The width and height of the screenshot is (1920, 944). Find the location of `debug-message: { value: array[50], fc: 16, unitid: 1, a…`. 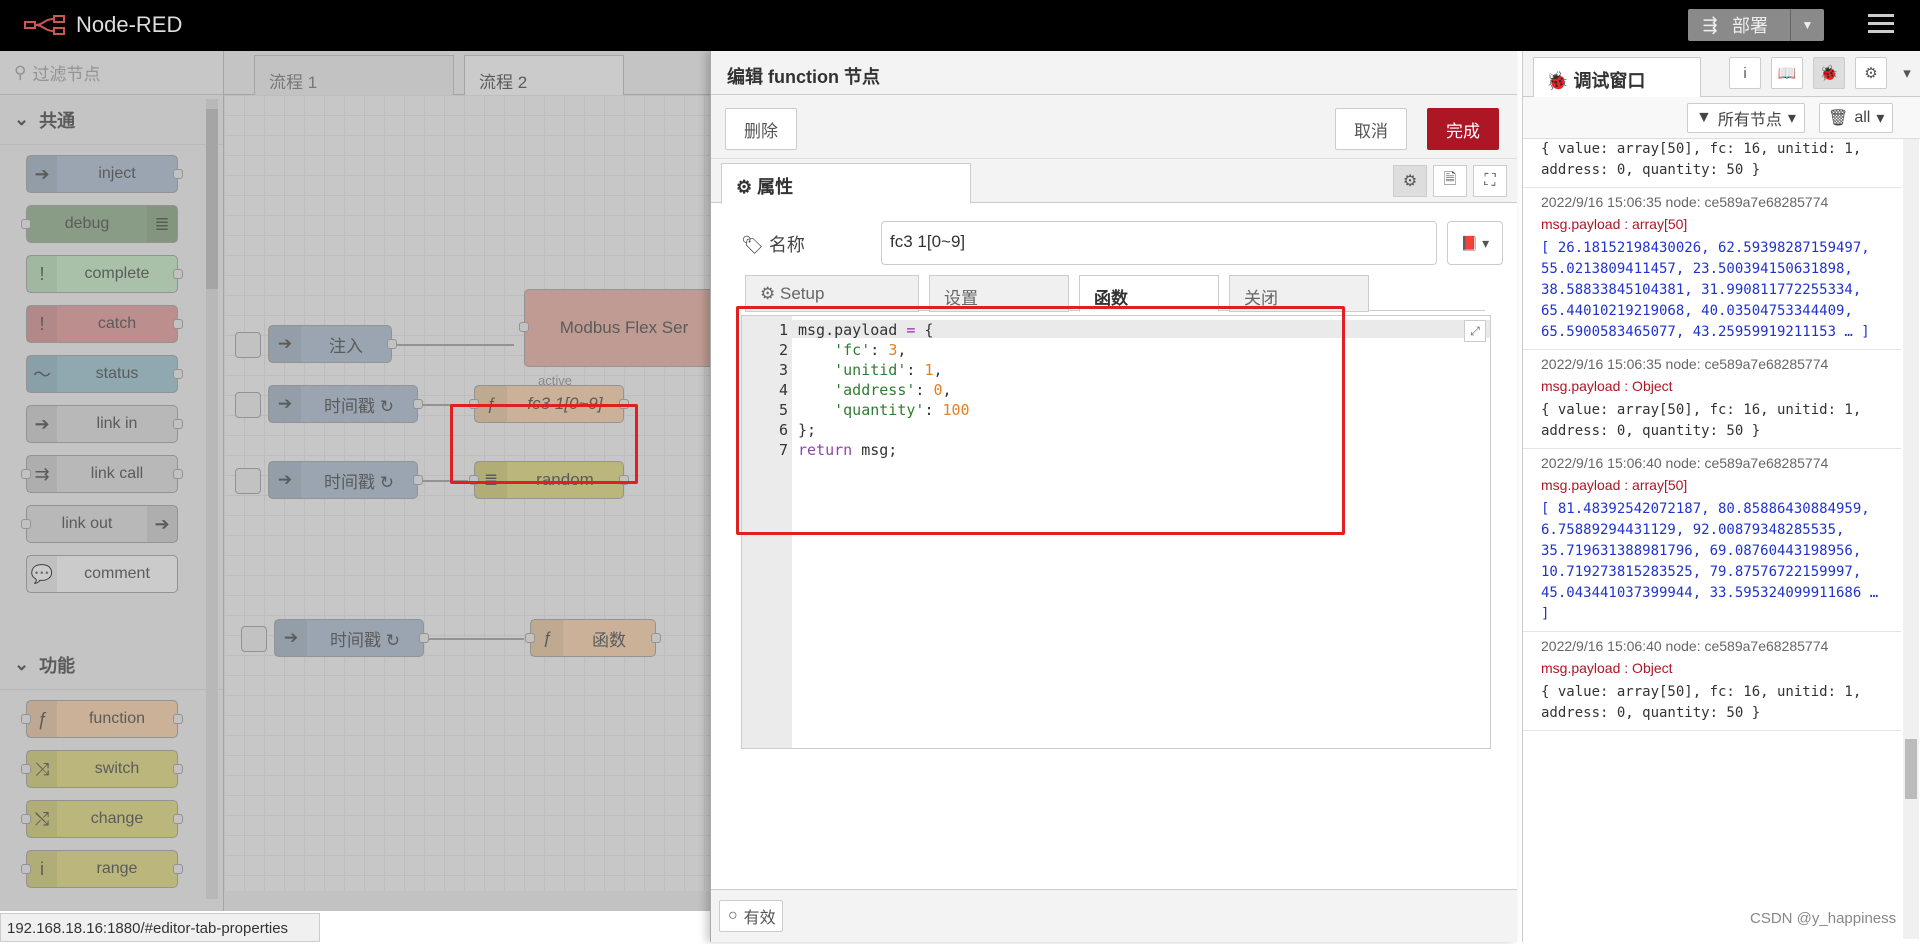

debug-message: { value: array[50], fc: 16, unitid: 1, a… is located at coordinates (1712, 163).